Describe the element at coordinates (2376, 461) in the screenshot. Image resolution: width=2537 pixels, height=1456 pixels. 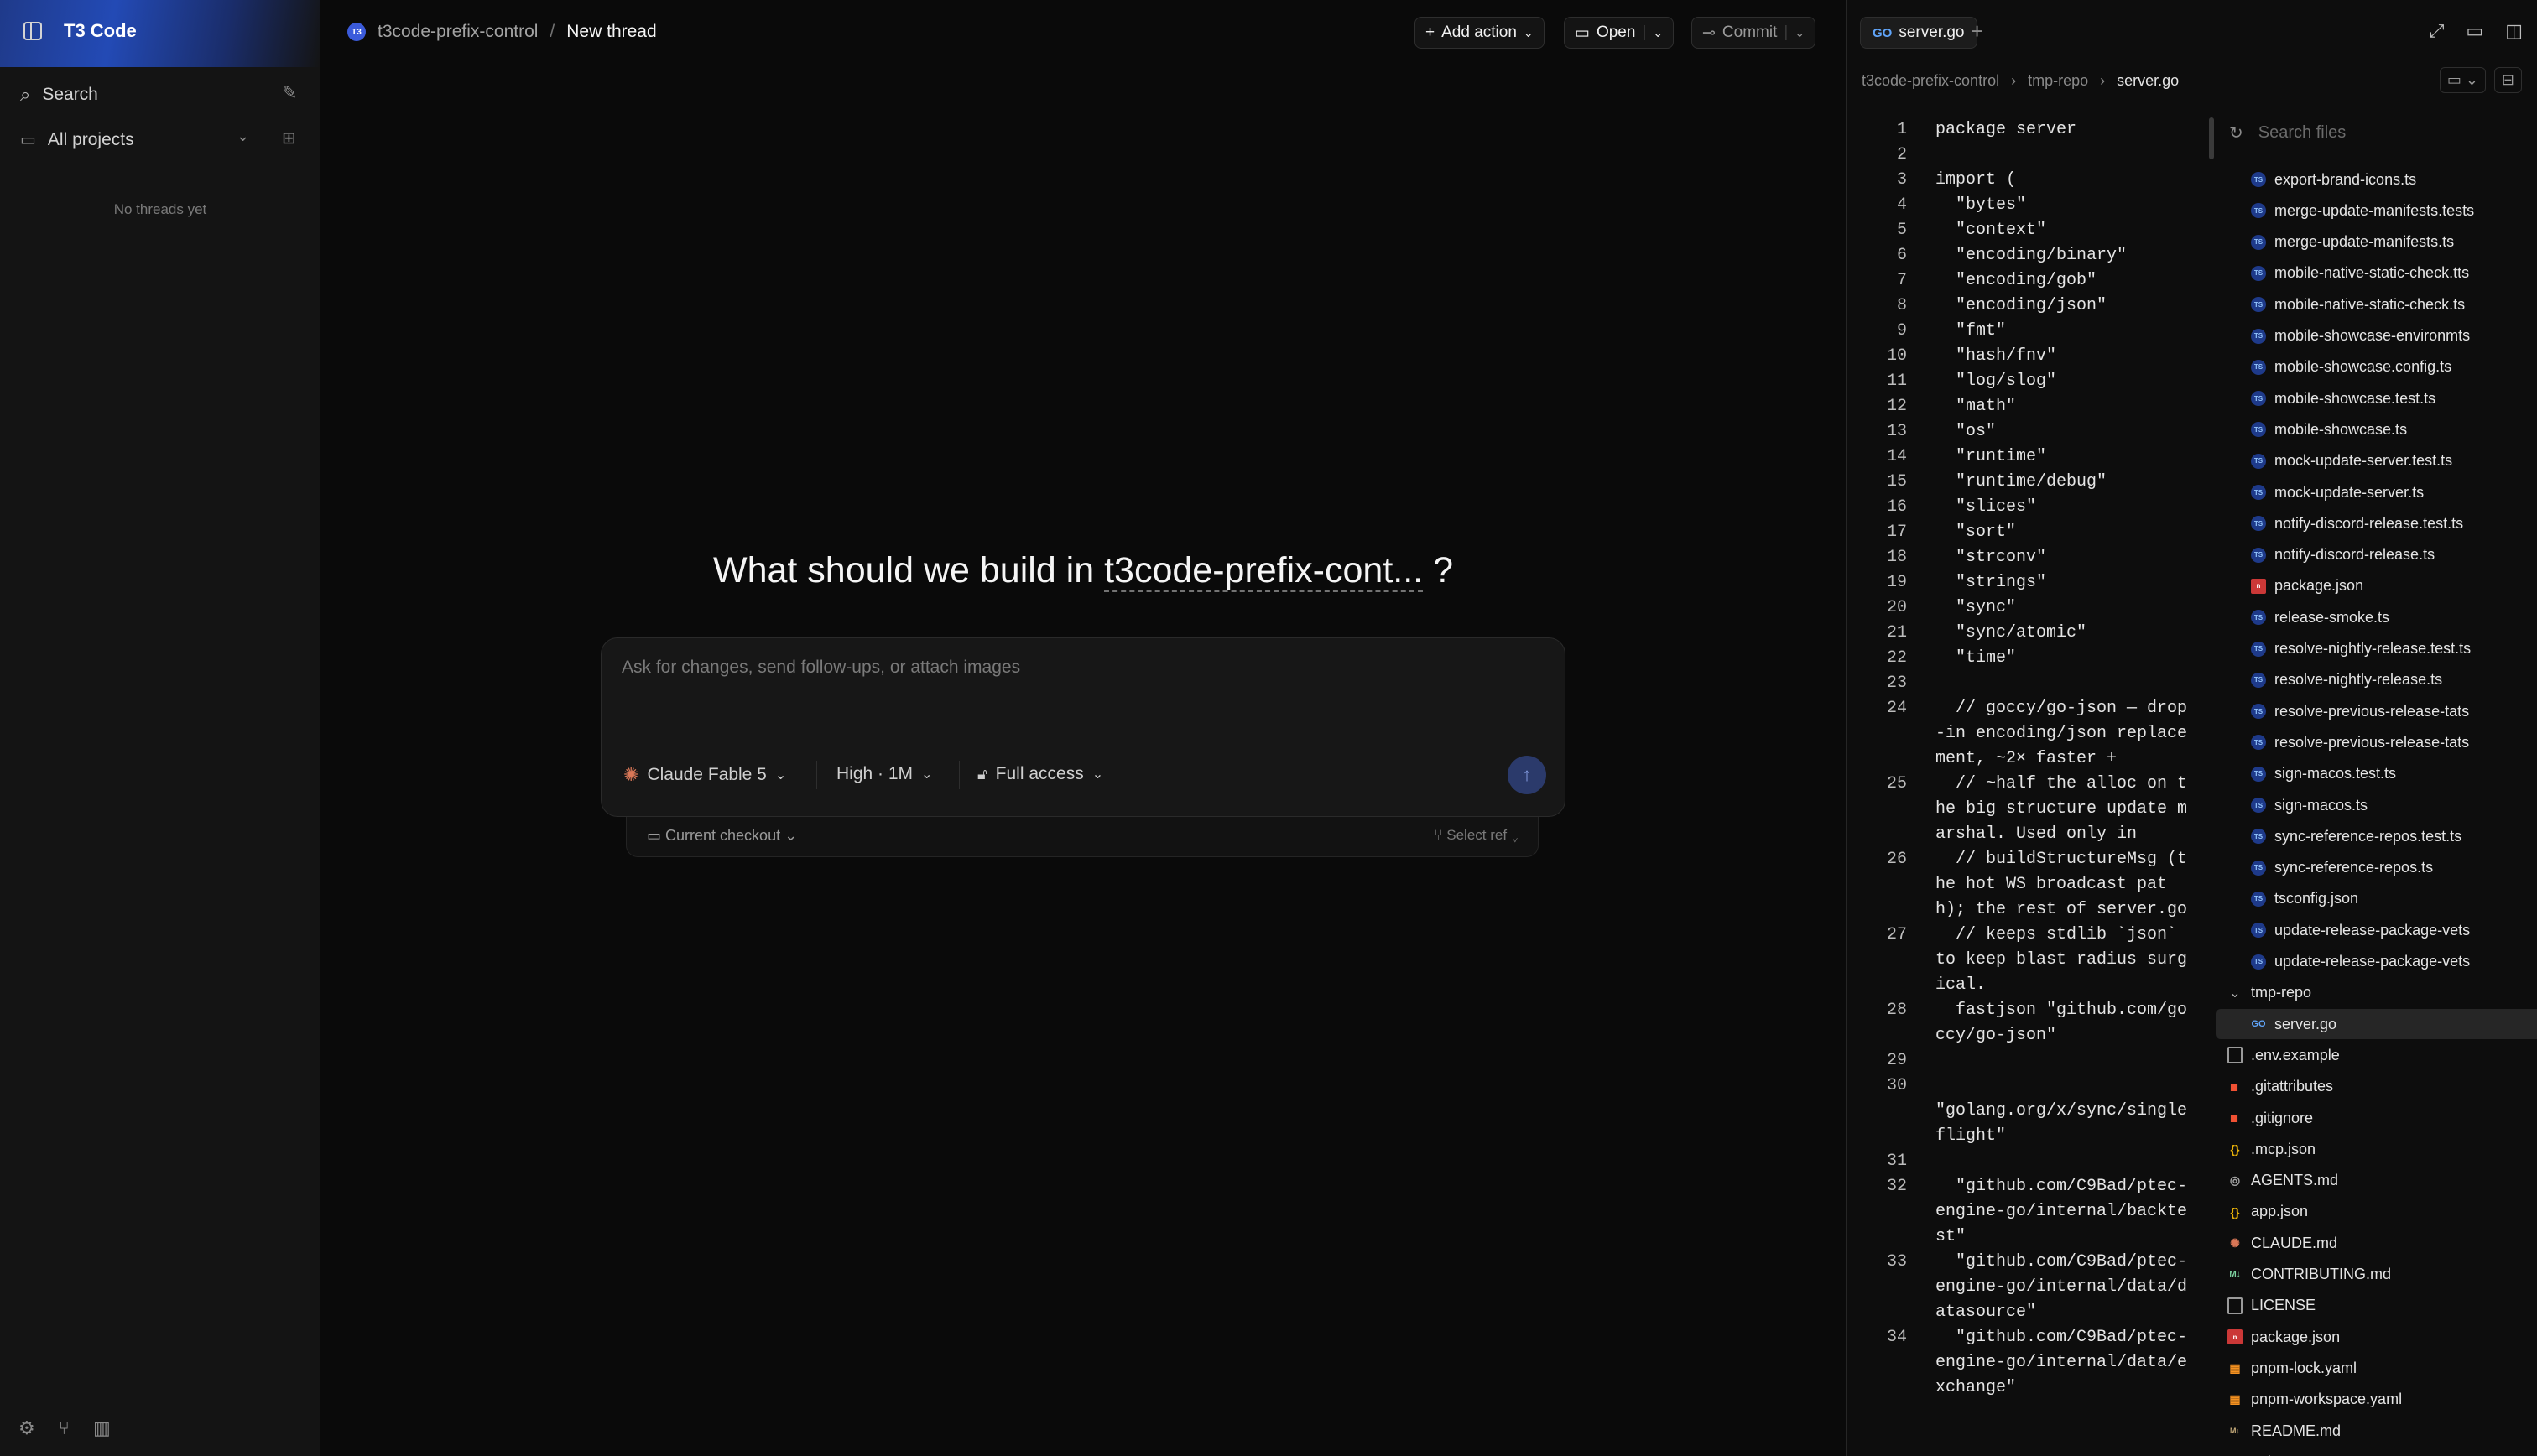
I see `tree-file: TS mock-update-server.test.ts` at that location.